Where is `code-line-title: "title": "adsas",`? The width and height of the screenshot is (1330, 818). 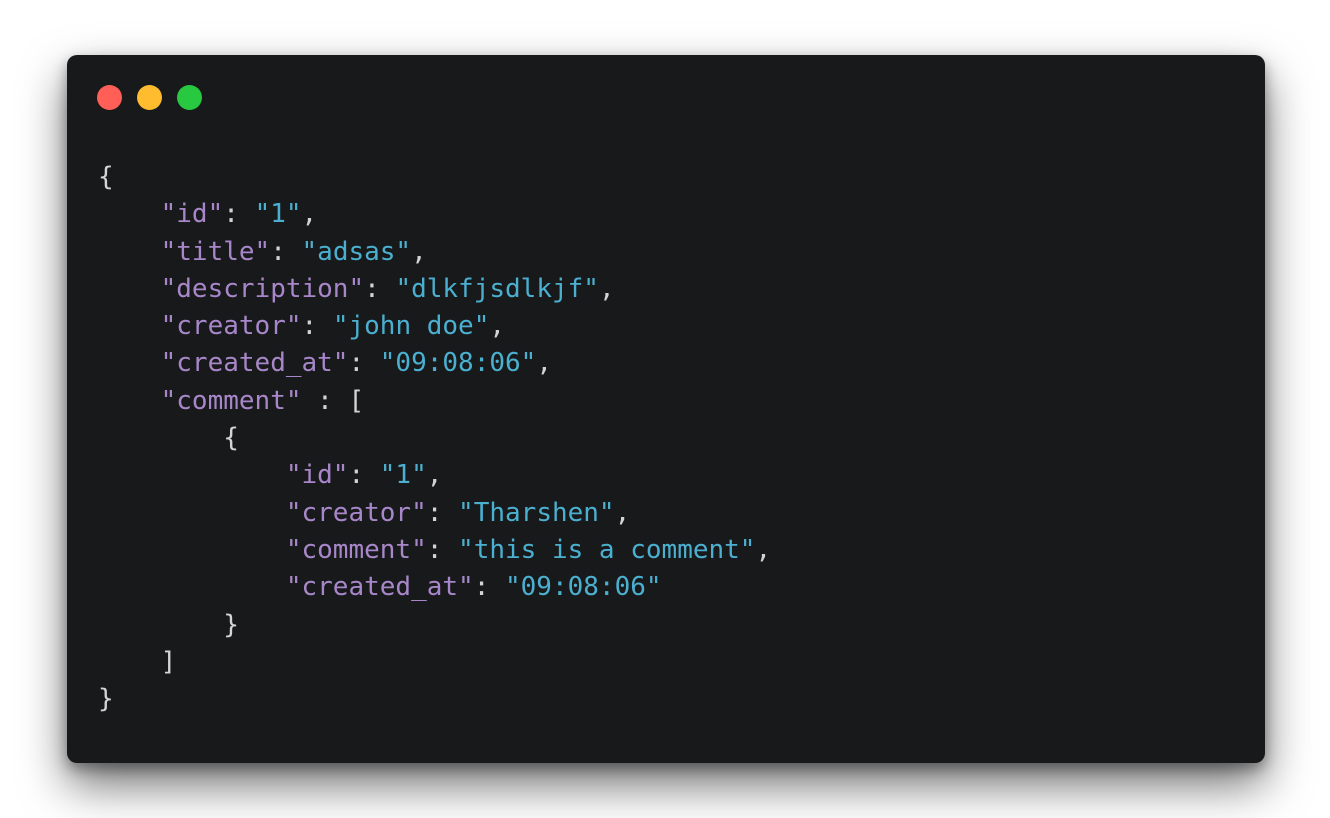 code-line-title: "title": "adsas", is located at coordinates (434, 252).